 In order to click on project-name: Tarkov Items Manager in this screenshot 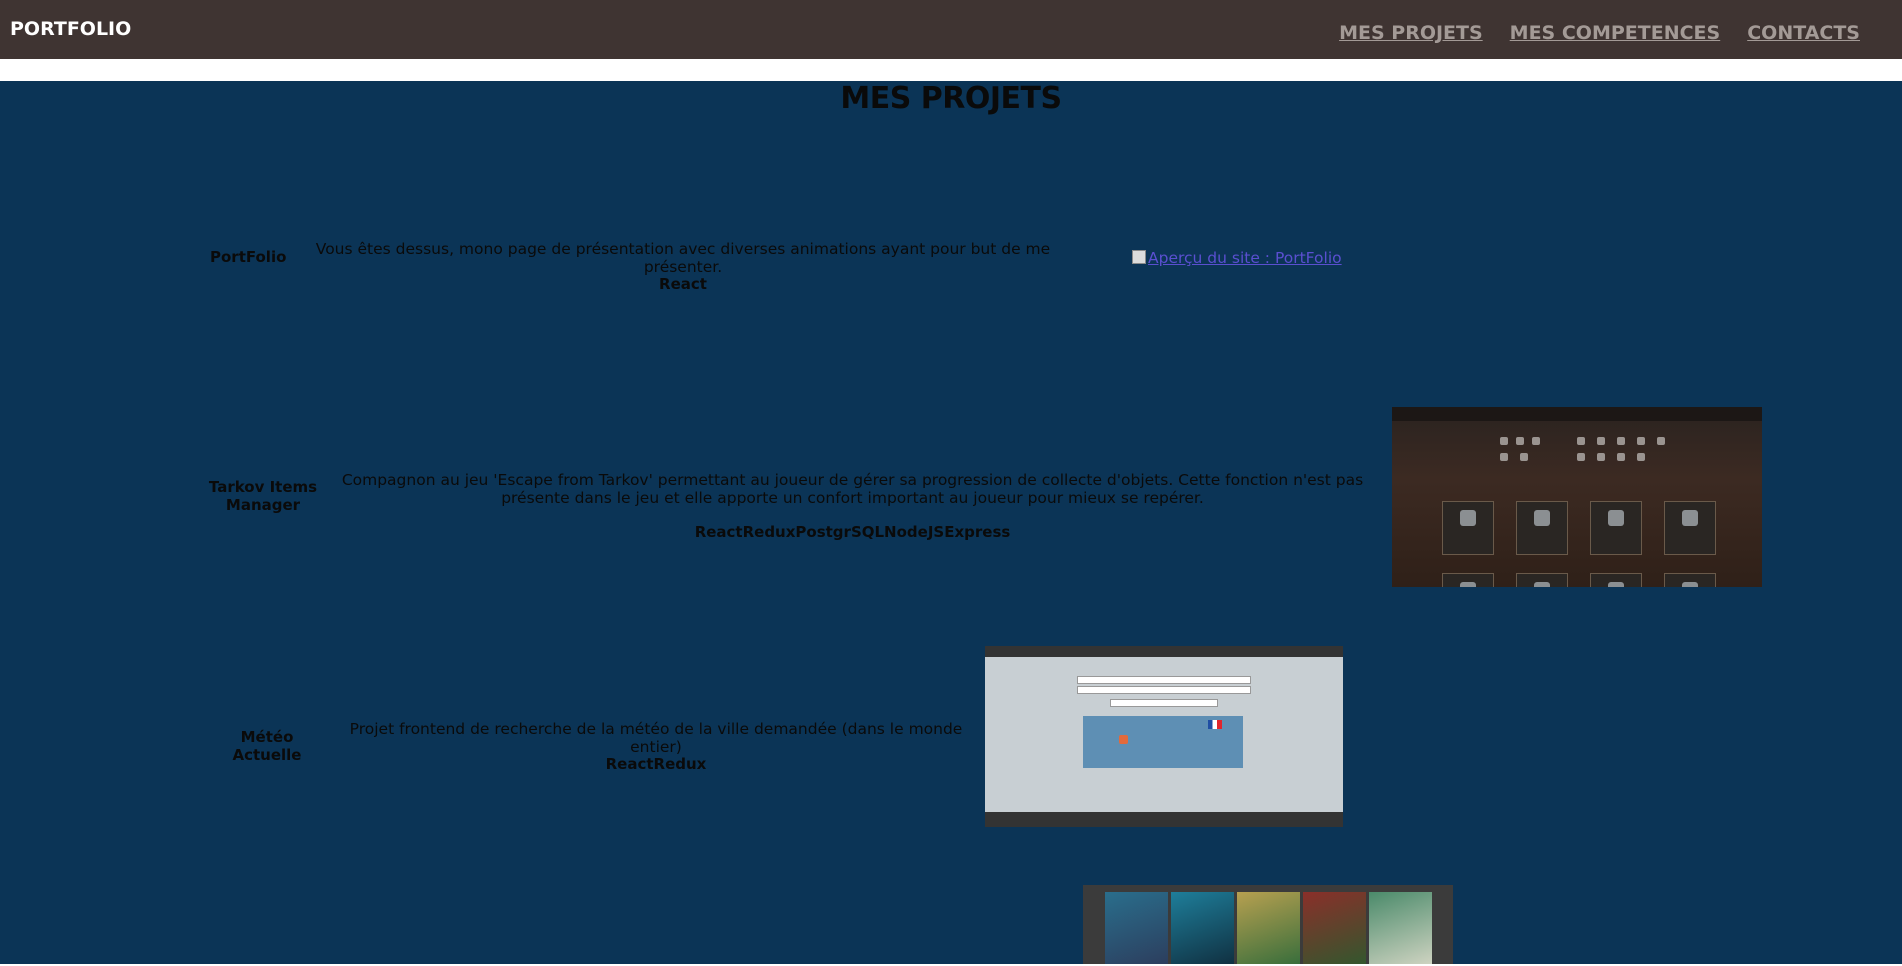, I will do `click(263, 496)`.